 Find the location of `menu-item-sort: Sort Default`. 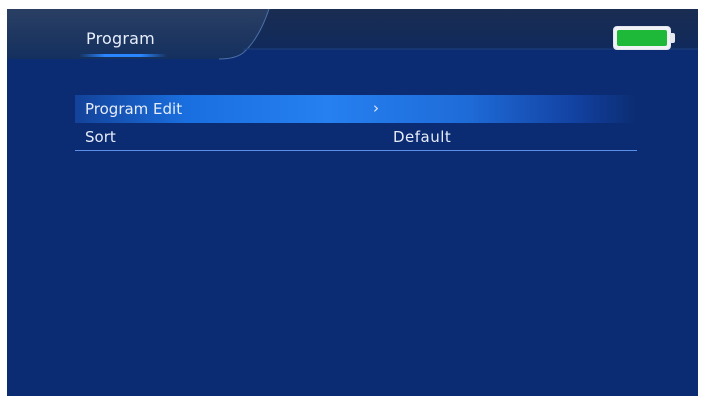

menu-item-sort: Sort Default is located at coordinates (356, 137).